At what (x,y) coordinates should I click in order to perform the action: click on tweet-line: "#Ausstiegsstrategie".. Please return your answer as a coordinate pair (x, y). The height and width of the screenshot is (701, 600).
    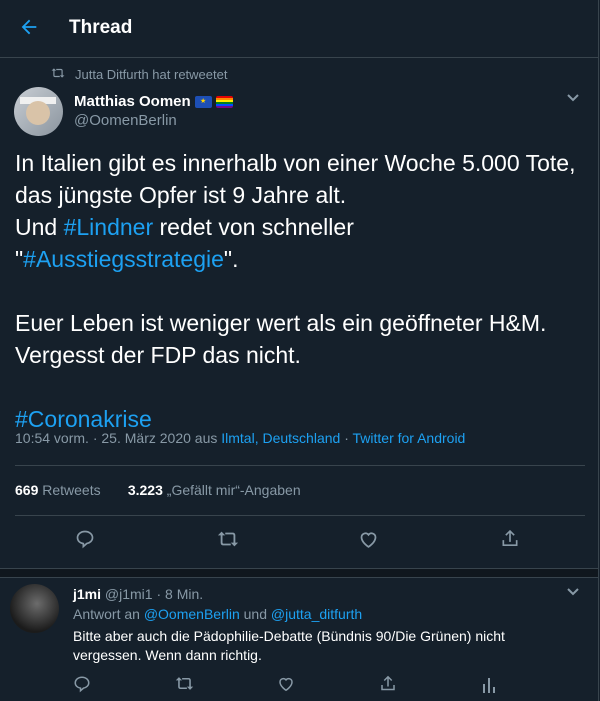
    Looking at the image, I should click on (127, 259).